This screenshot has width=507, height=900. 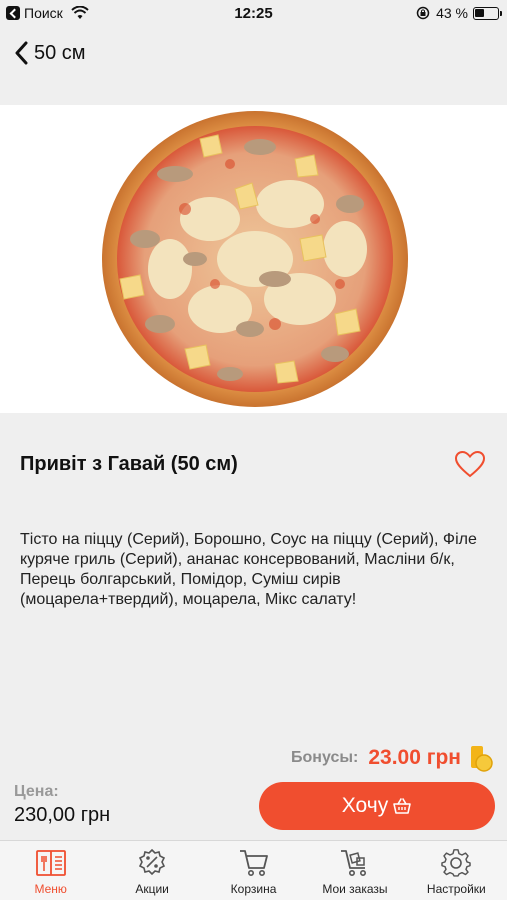 I want to click on discount-icon, so click(x=152, y=862).